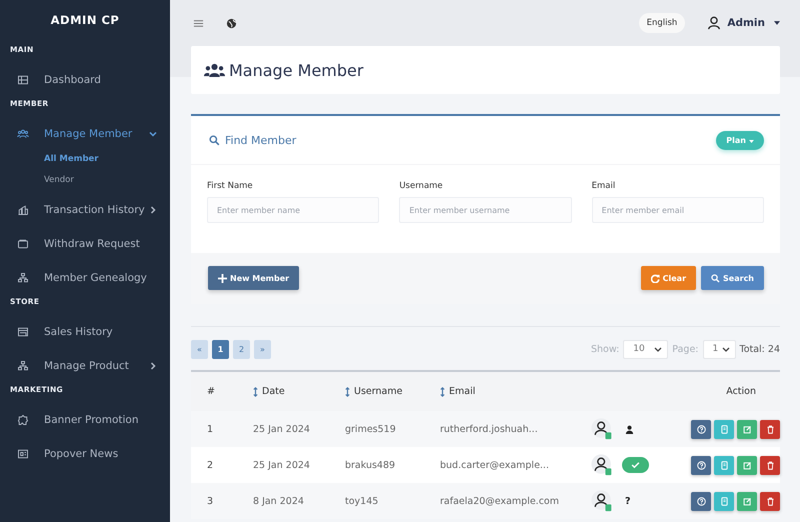  I want to click on sidebar-item: Manage Member, so click(85, 134).